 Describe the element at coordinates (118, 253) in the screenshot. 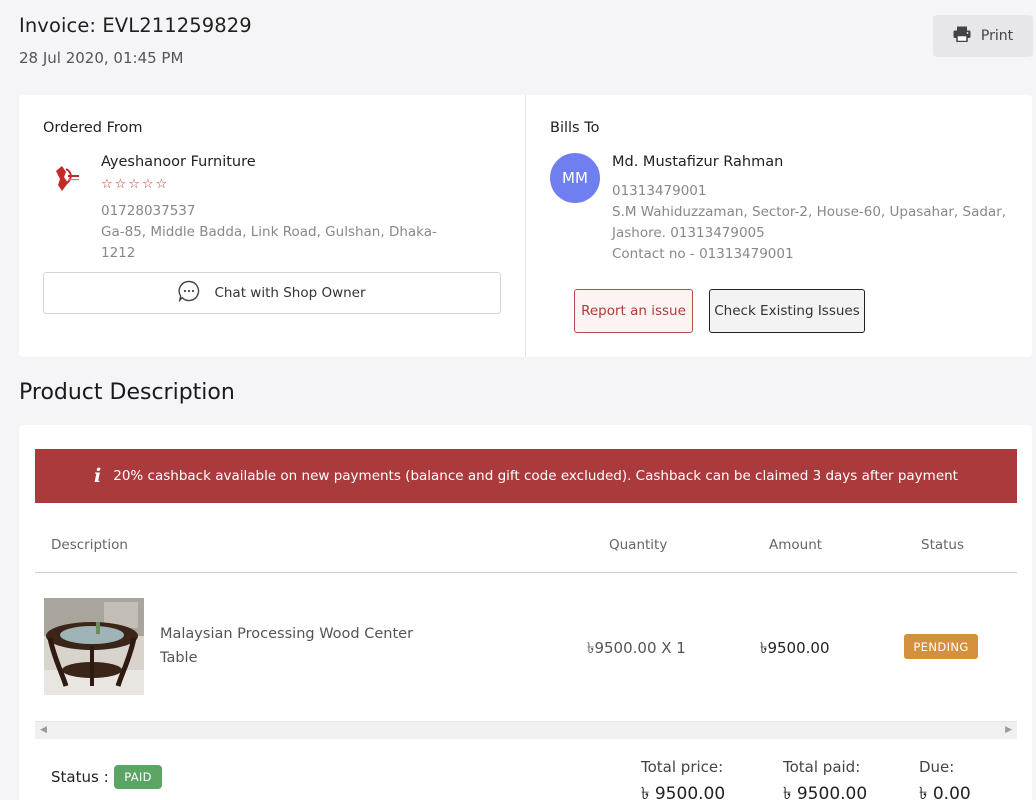

I see `shop-address-line2: 1212` at that location.